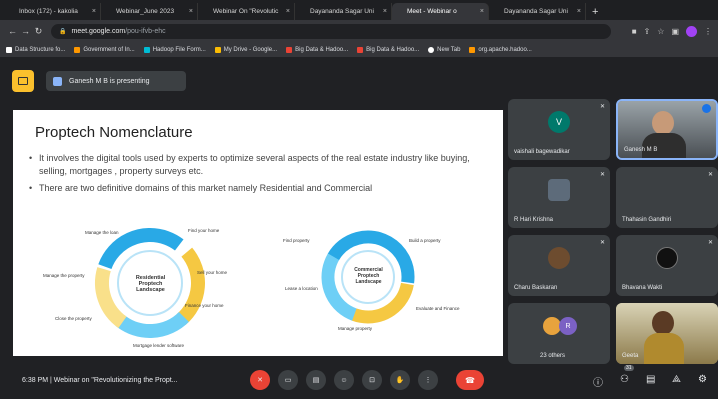 The image size is (718, 399). What do you see at coordinates (706, 108) in the screenshot?
I see `speaking-icon` at bounding box center [706, 108].